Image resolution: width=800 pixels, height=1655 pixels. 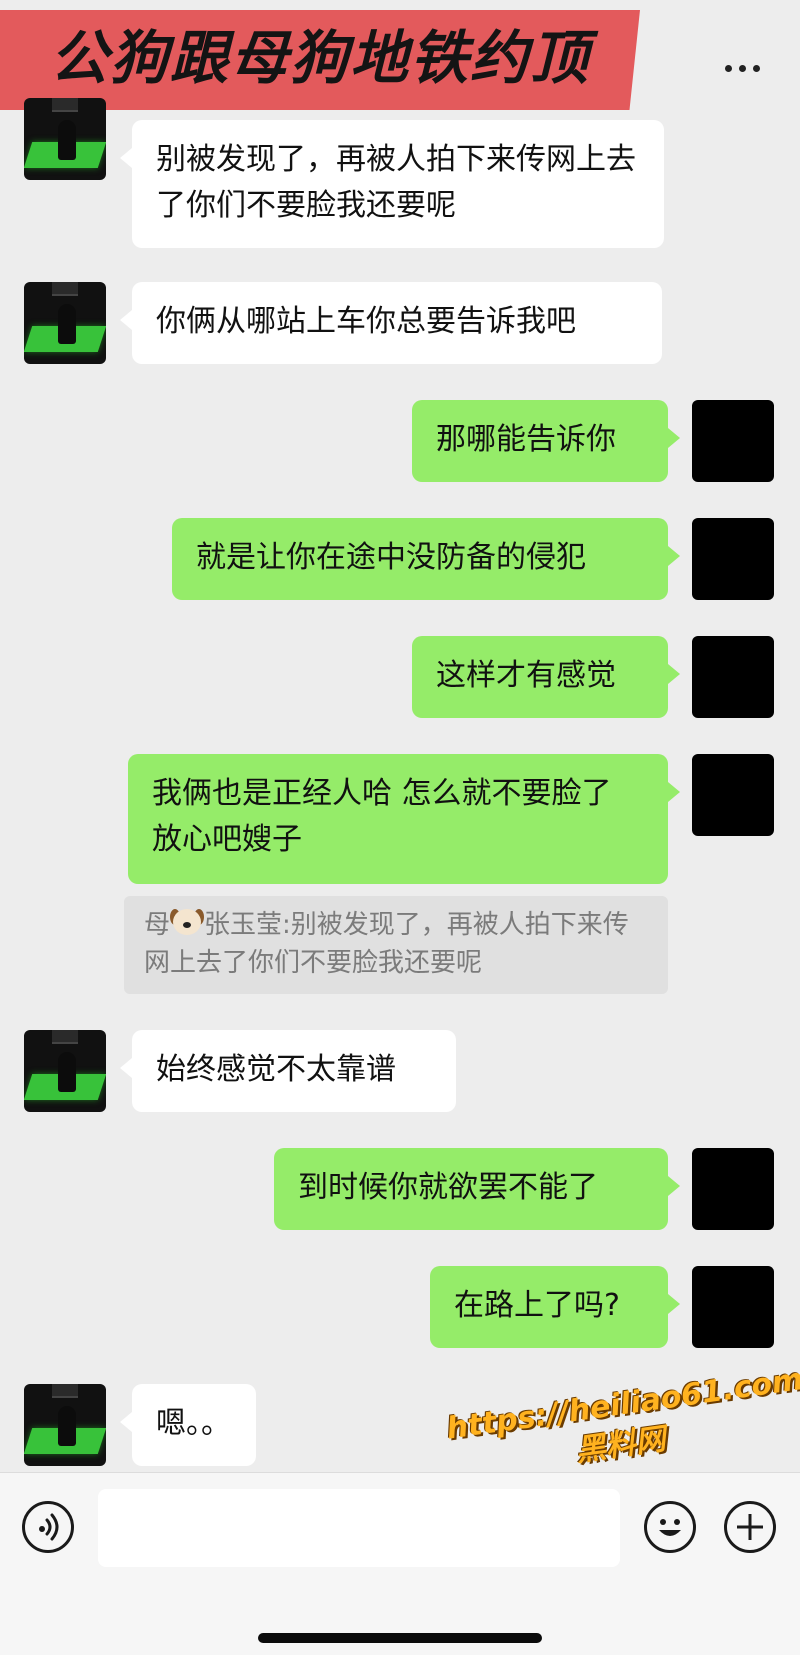 I want to click on message-bubble-outgoing: 那哪能告诉你, so click(x=546, y=441).